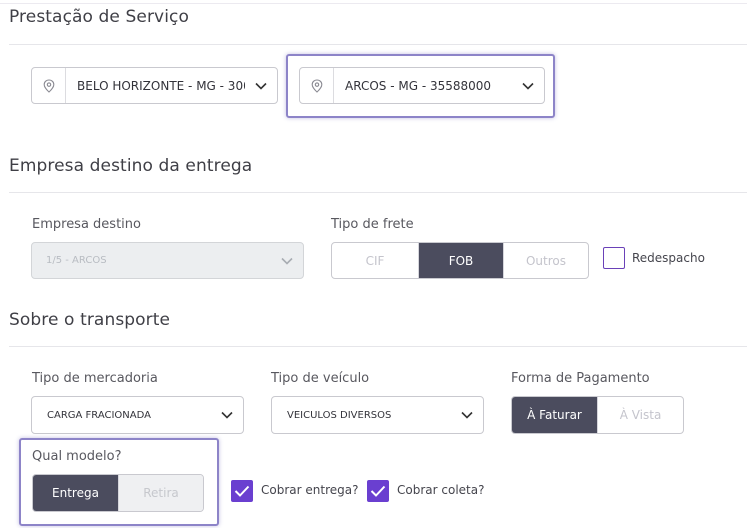 Image resolution: width=747 pixels, height=528 pixels. I want to click on qual-modelo-toggle: Entrega Retira, so click(118, 493).